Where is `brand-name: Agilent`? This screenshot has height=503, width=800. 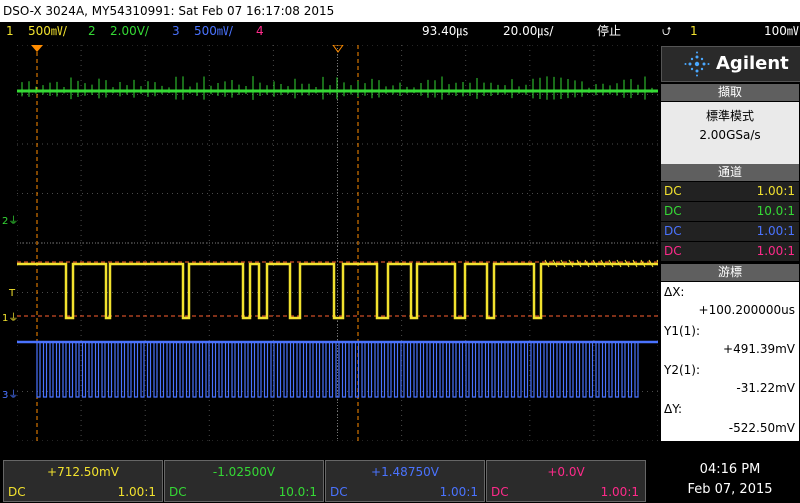
brand-name: Agilent is located at coordinates (752, 63).